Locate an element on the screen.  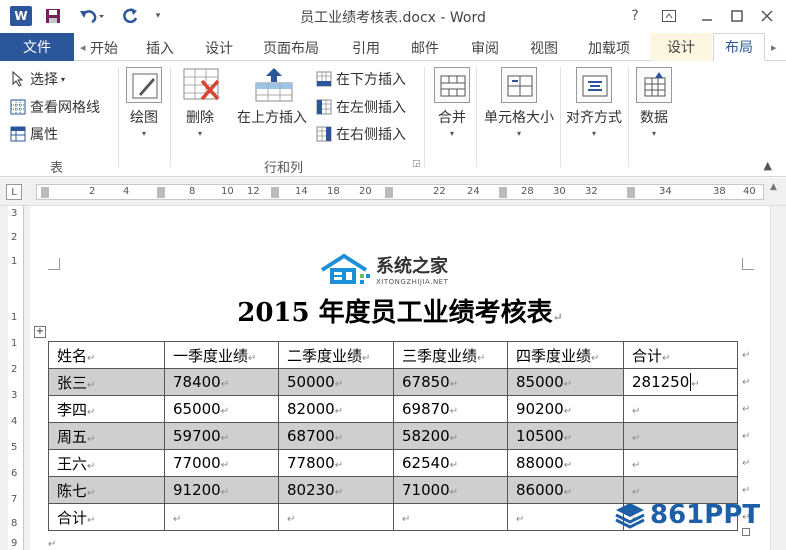
tab-selector: L is located at coordinates (14, 192).